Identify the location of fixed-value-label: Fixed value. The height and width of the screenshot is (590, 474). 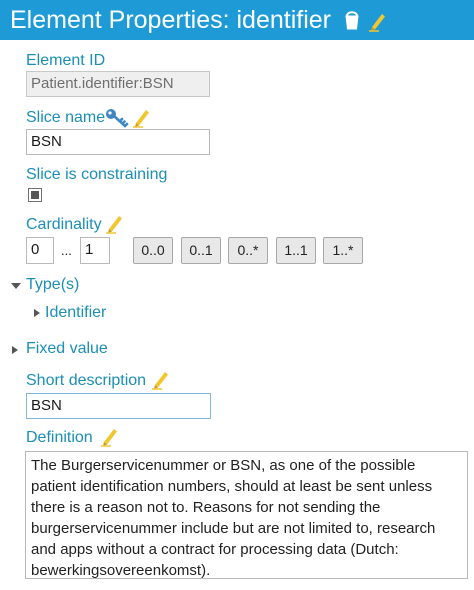
(67, 349).